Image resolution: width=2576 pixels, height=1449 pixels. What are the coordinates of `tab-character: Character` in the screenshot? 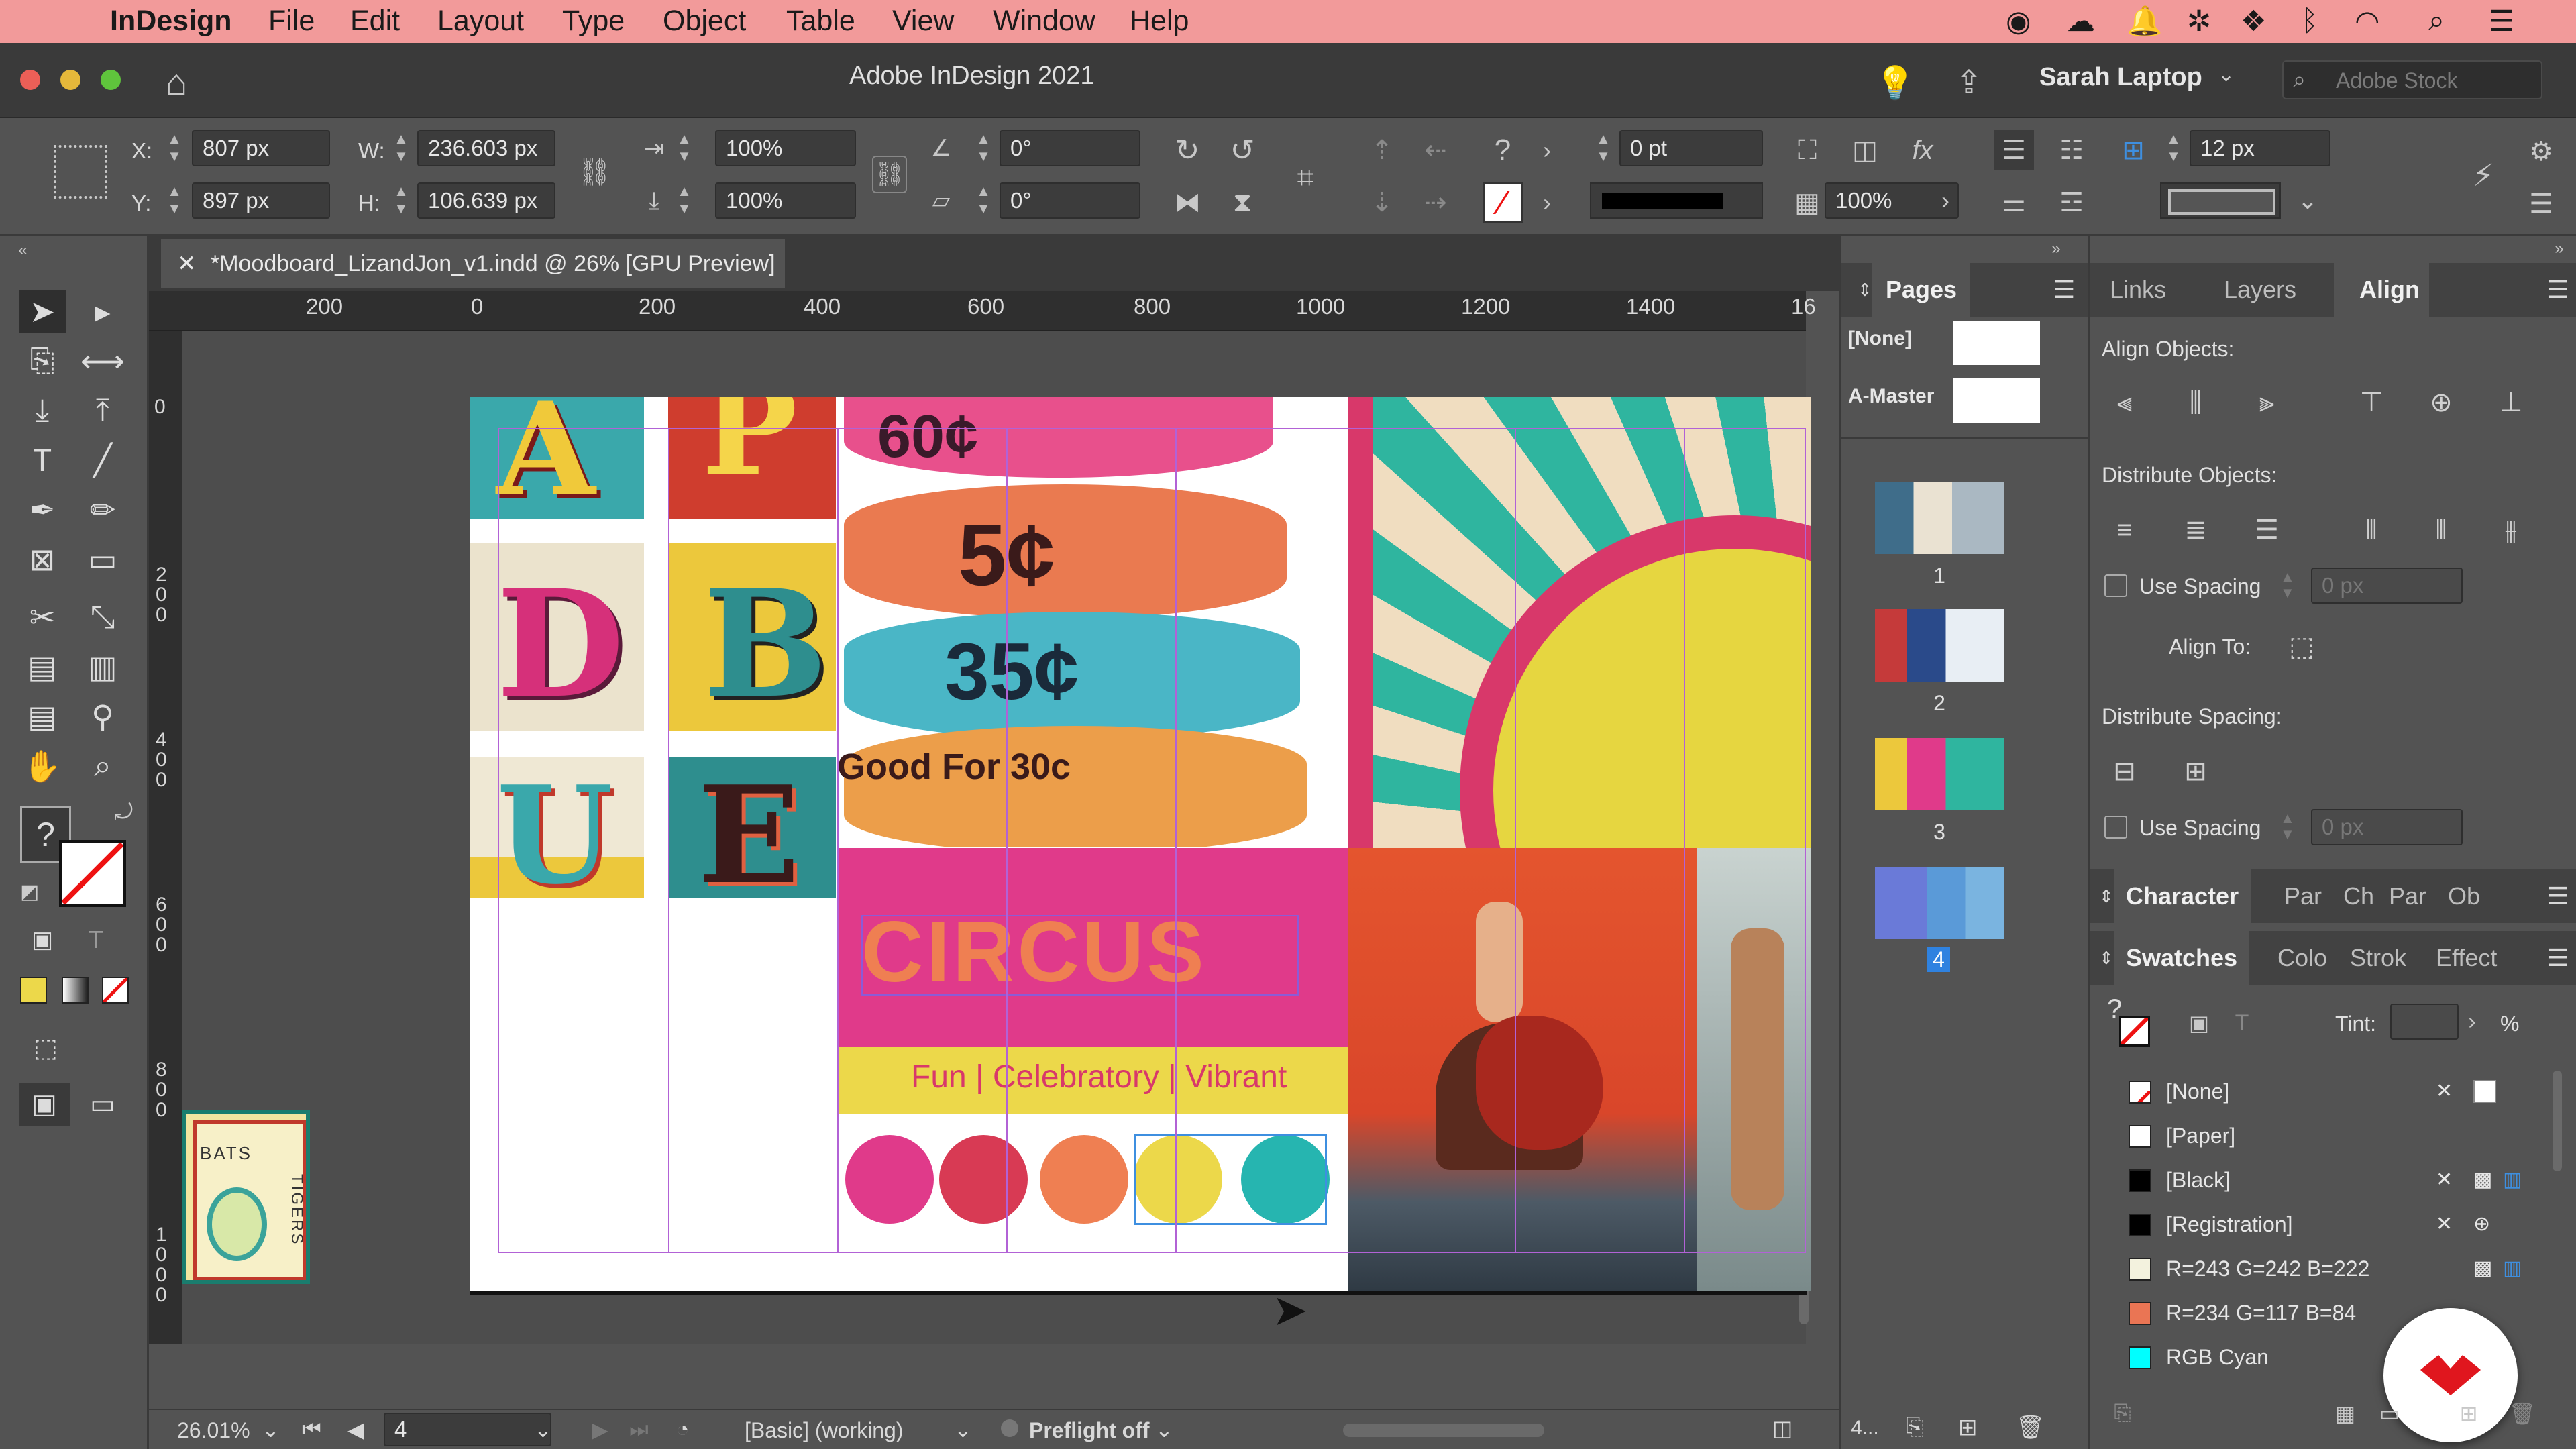 It's located at (2182, 896).